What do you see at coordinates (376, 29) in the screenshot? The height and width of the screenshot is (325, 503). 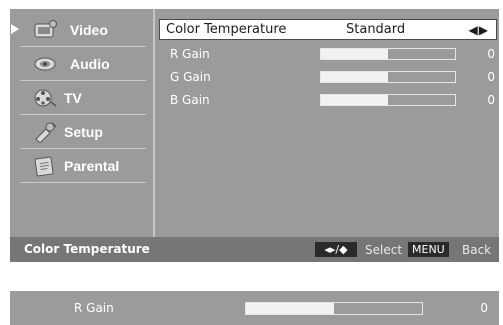 I see `row-value: Standard` at bounding box center [376, 29].